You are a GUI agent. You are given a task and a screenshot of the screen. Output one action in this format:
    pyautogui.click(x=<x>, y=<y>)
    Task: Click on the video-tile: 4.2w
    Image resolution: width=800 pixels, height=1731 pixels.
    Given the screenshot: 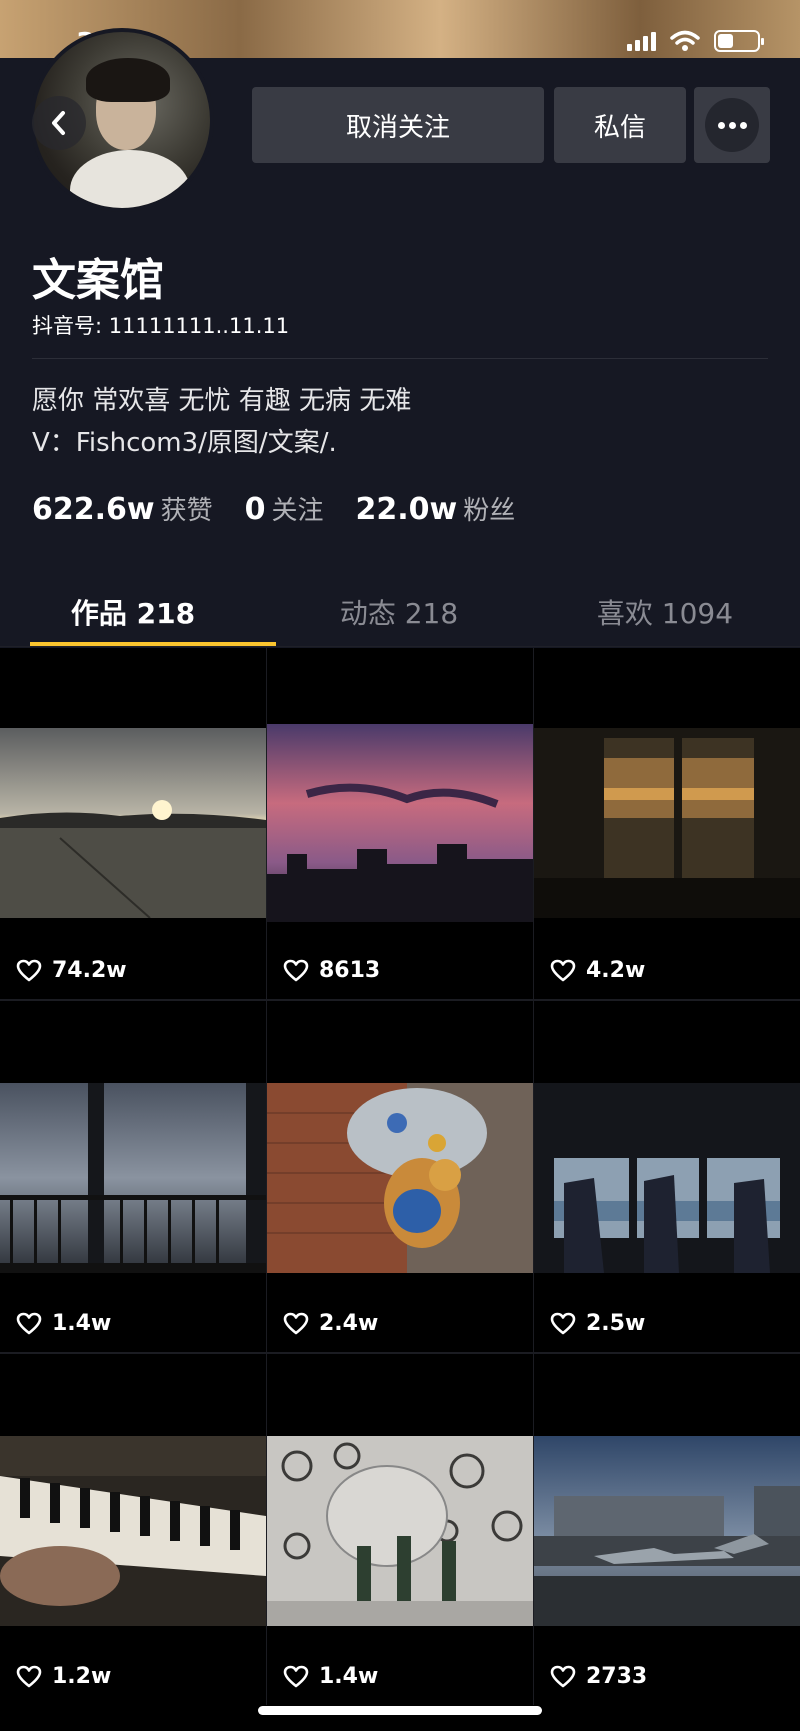 What is the action you would take?
    pyautogui.click(x=667, y=823)
    